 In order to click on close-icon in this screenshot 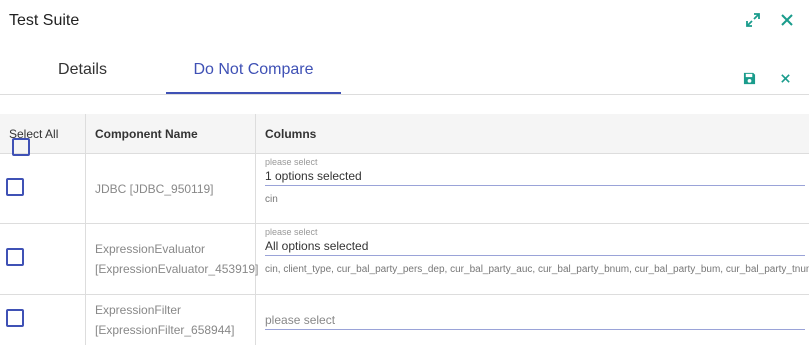, I will do `click(787, 20)`.